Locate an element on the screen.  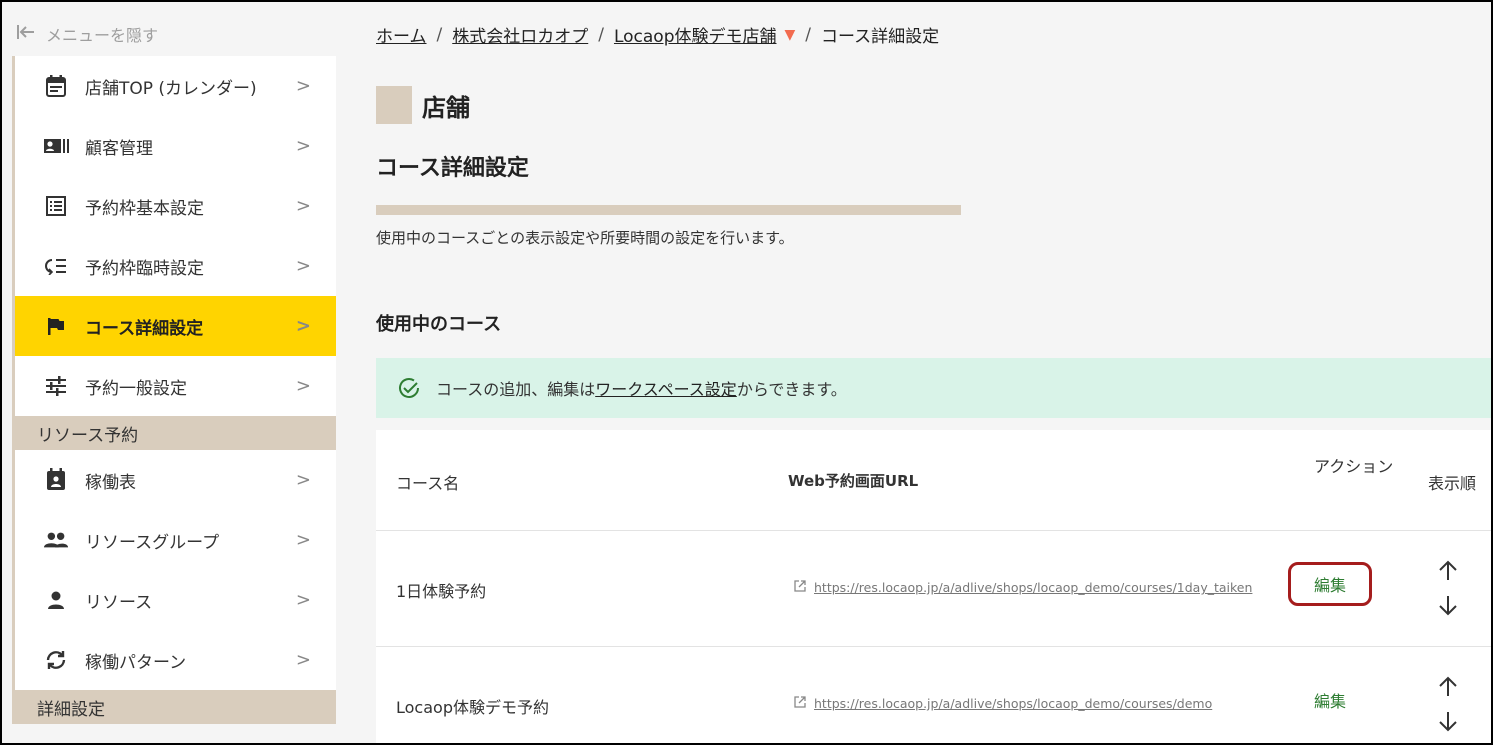
store-heading-marker is located at coordinates (394, 105).